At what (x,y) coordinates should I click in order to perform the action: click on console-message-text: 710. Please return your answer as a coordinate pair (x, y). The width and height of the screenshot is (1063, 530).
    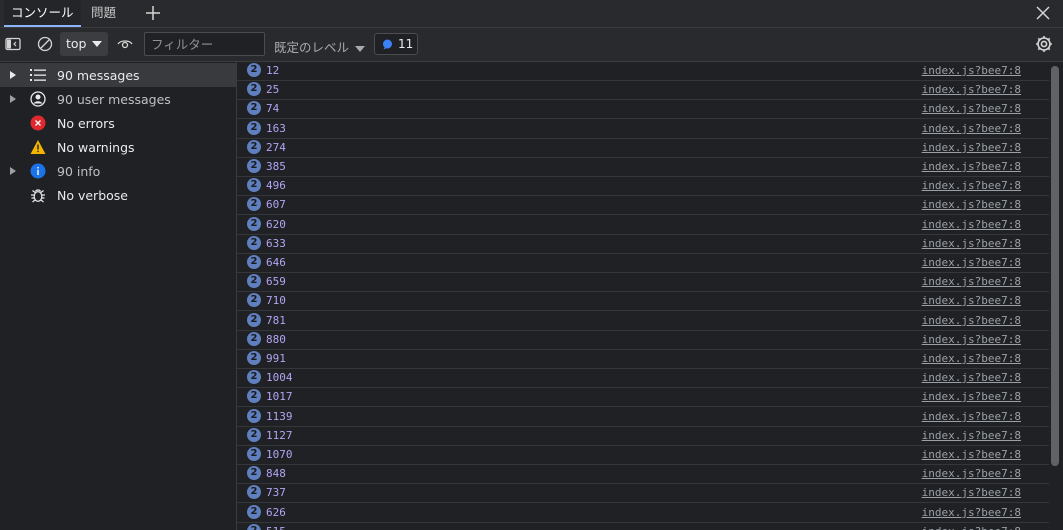
    Looking at the image, I should click on (276, 300).